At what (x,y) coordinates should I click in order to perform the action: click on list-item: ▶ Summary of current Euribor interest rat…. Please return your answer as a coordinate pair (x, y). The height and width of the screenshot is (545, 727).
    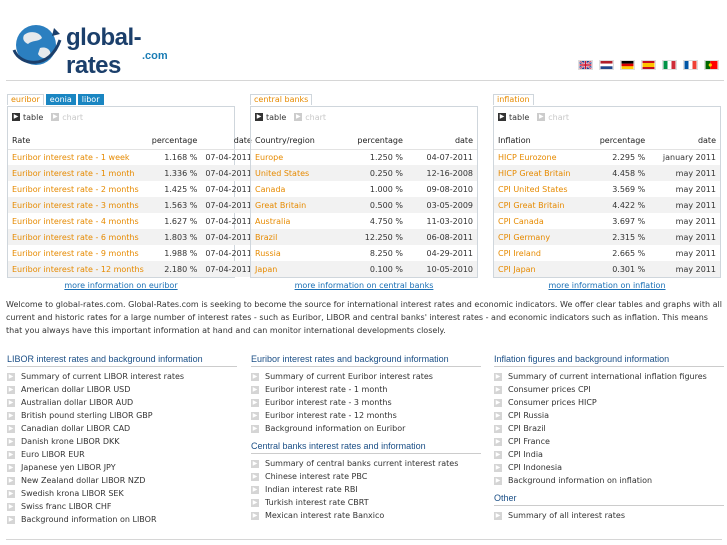
    Looking at the image, I should click on (366, 376).